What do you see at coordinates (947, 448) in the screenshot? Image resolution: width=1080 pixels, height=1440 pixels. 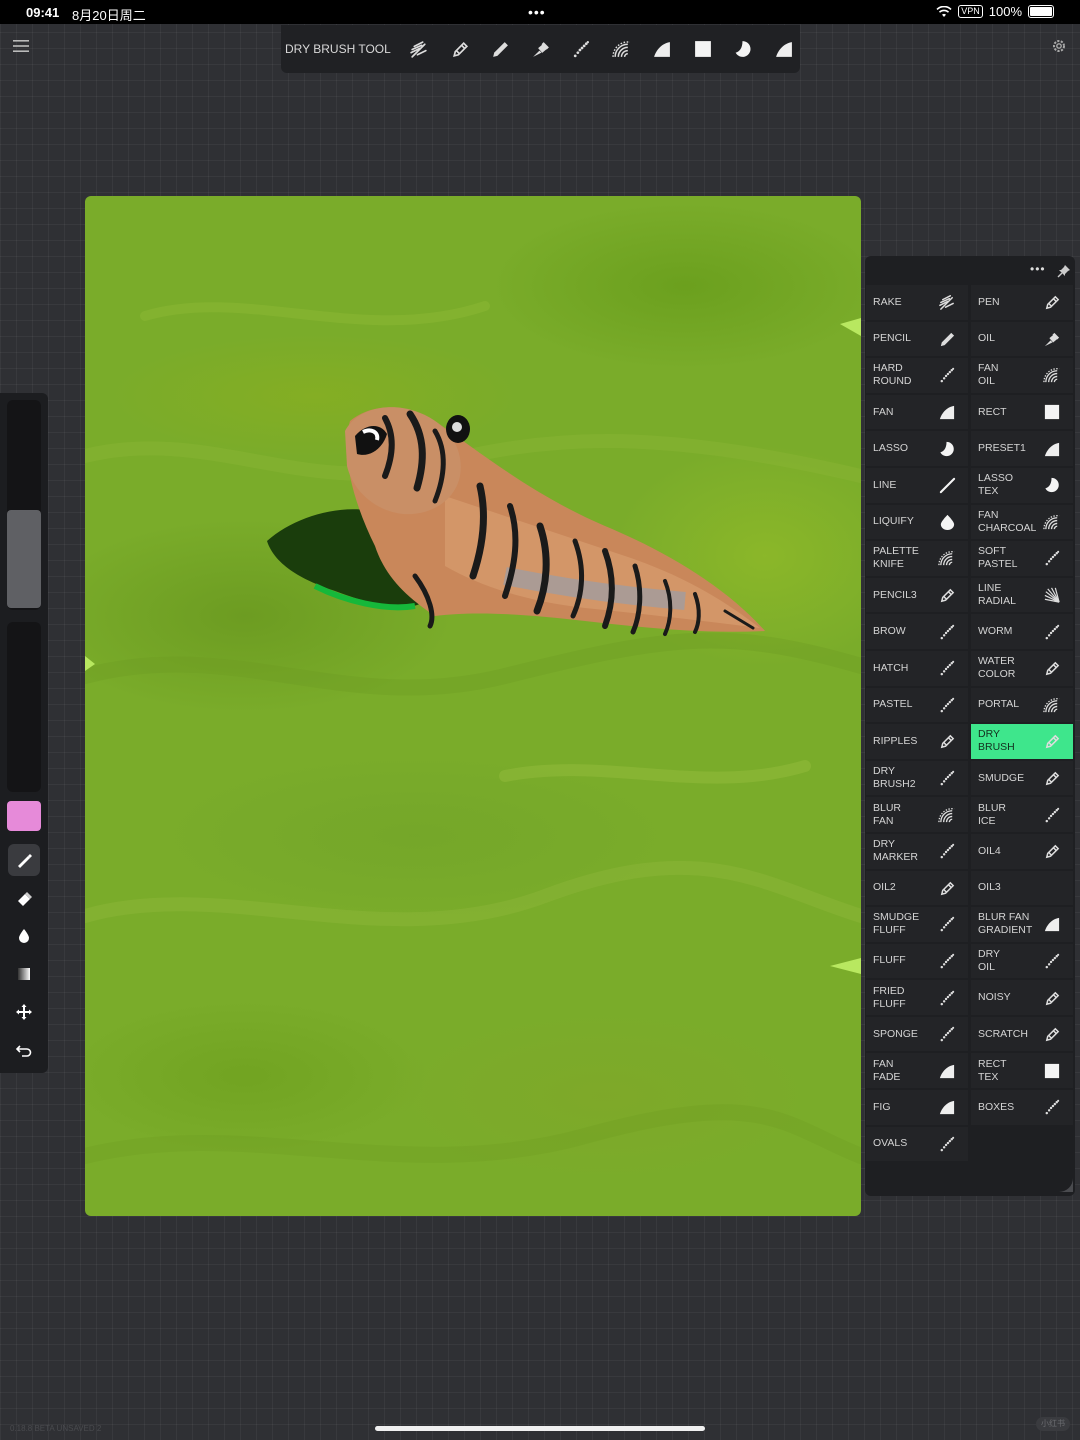 I see `lasso-brush-icon` at bounding box center [947, 448].